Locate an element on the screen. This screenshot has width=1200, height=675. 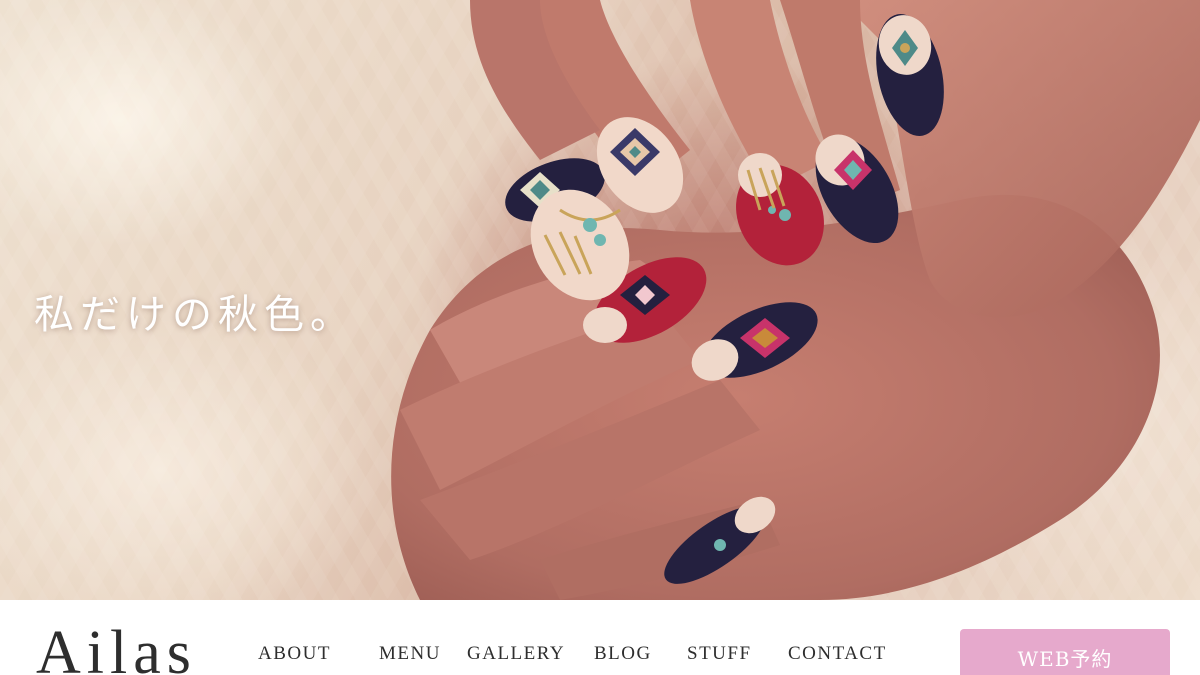
nav-item-blog: BLOG is located at coordinates (640, 653).